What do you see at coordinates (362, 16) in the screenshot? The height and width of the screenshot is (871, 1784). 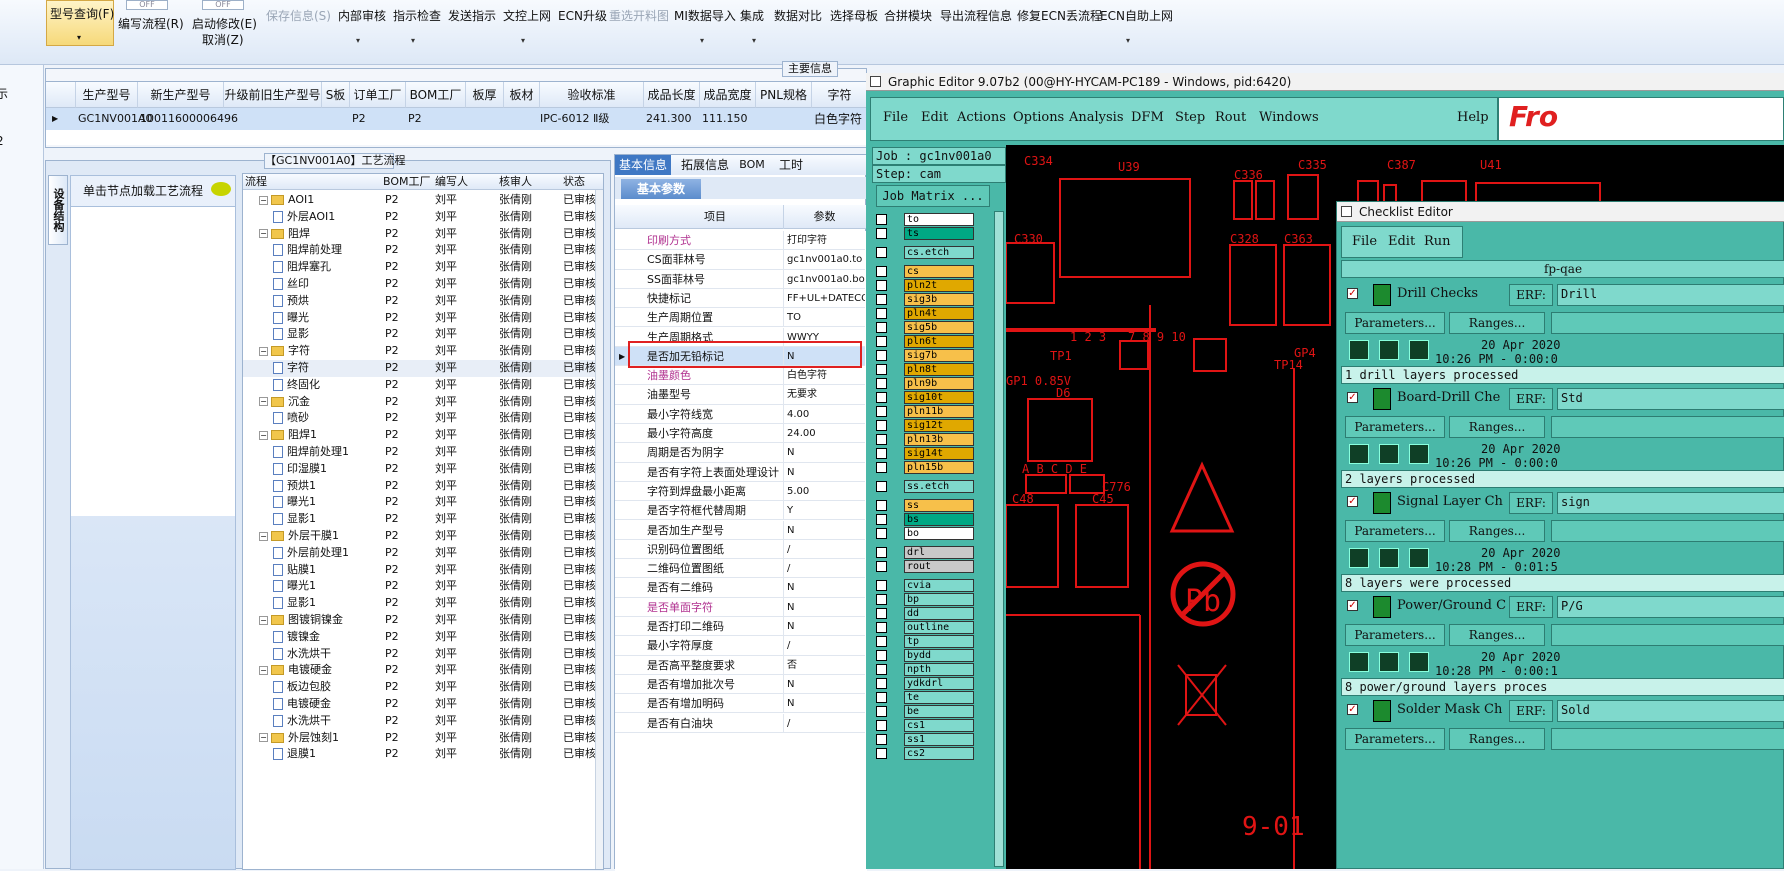 I see `internal-review-button: 内部审核` at bounding box center [362, 16].